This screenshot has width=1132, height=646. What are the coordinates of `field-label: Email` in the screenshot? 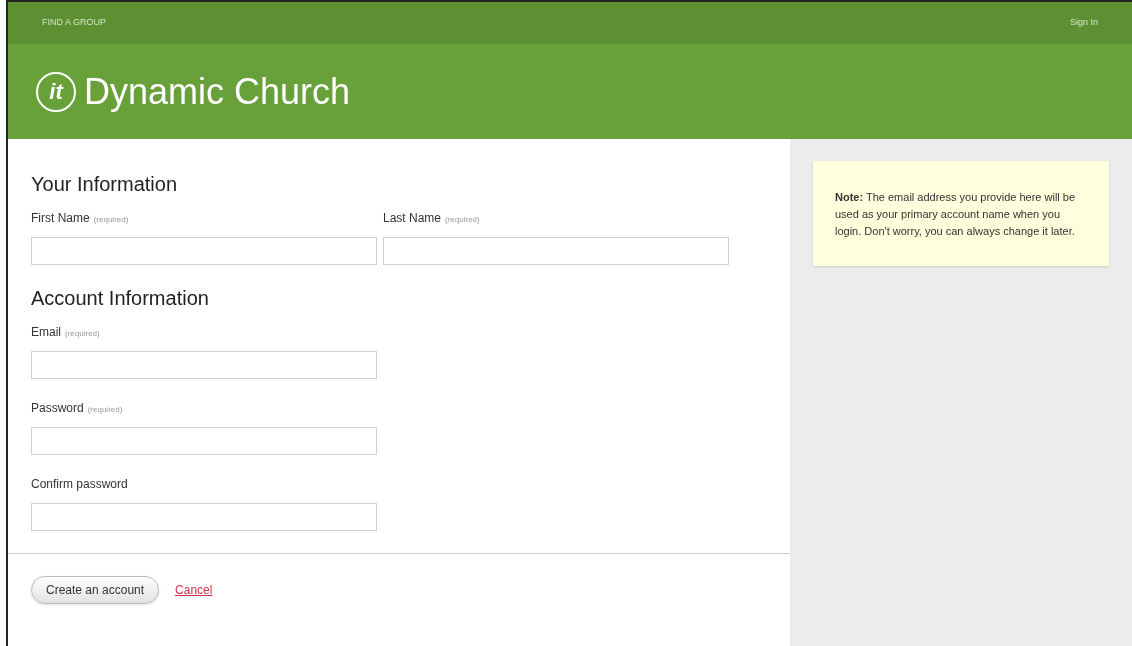 It's located at (46, 332).